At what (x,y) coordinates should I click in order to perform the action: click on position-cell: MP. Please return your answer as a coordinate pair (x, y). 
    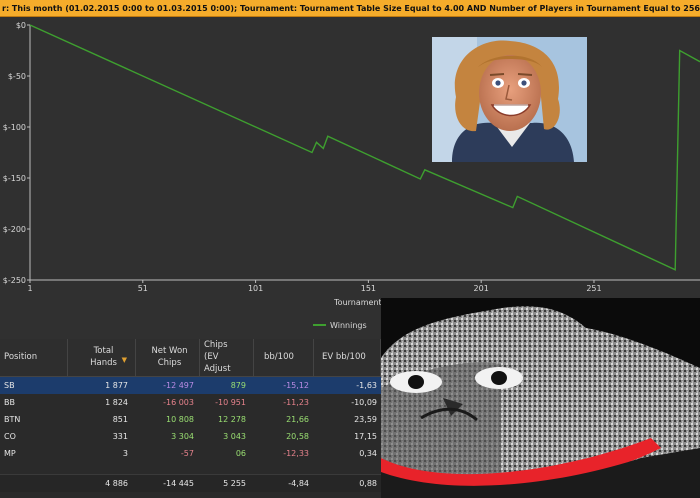
    Looking at the image, I should click on (10, 453).